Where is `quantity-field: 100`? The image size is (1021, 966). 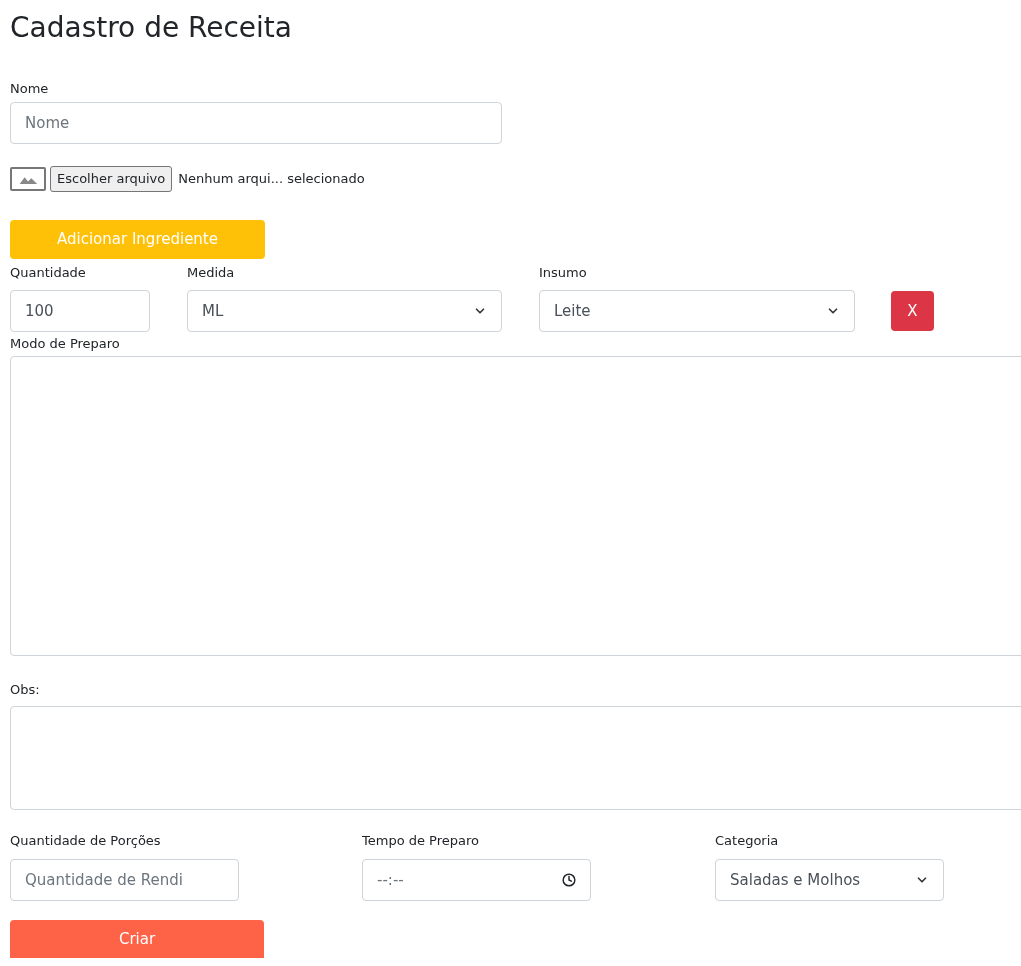
quantity-field: 100 is located at coordinates (80, 311).